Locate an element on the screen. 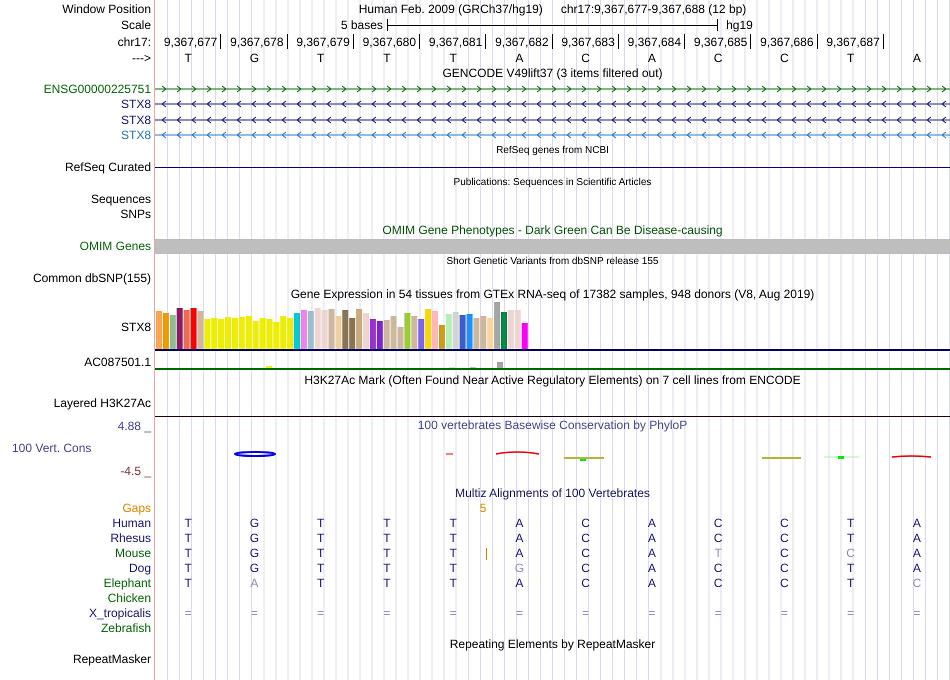 This screenshot has height=680, width=950. track-title: GENCODE V49lift37 (3 items filtered out) is located at coordinates (552, 73).